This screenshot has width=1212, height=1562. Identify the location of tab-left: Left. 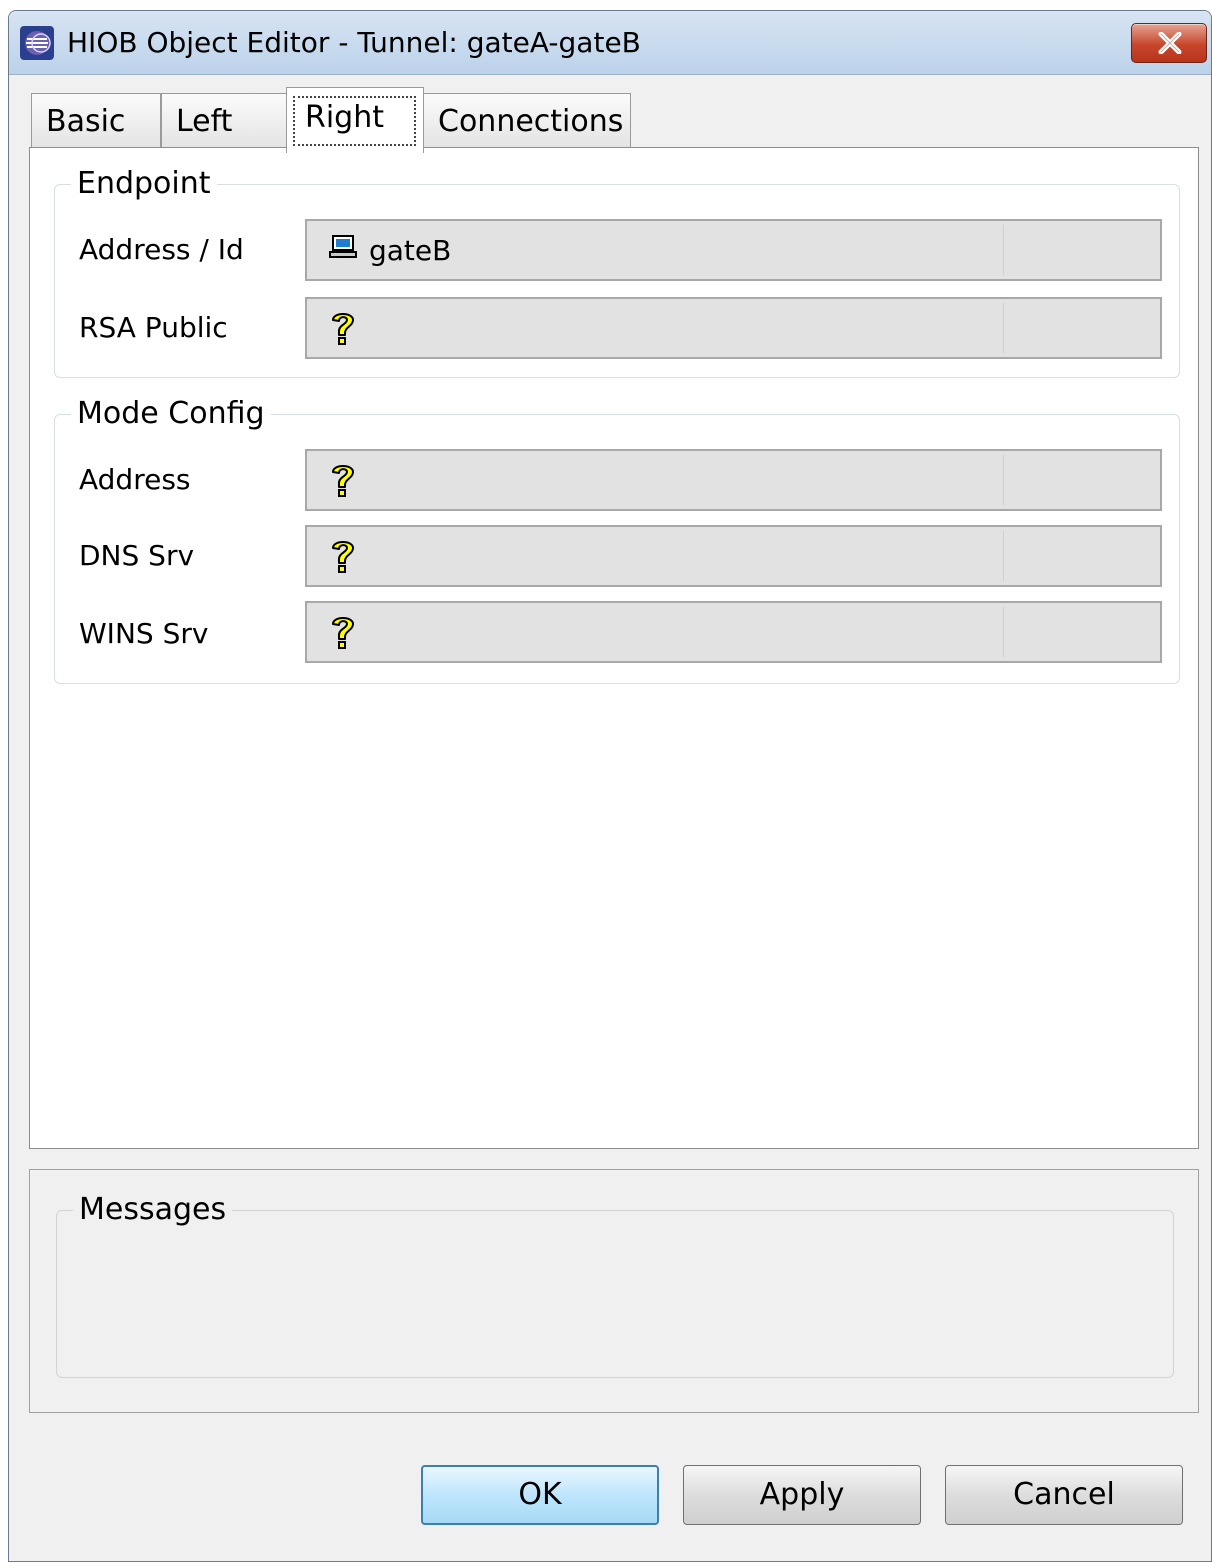
(224, 121).